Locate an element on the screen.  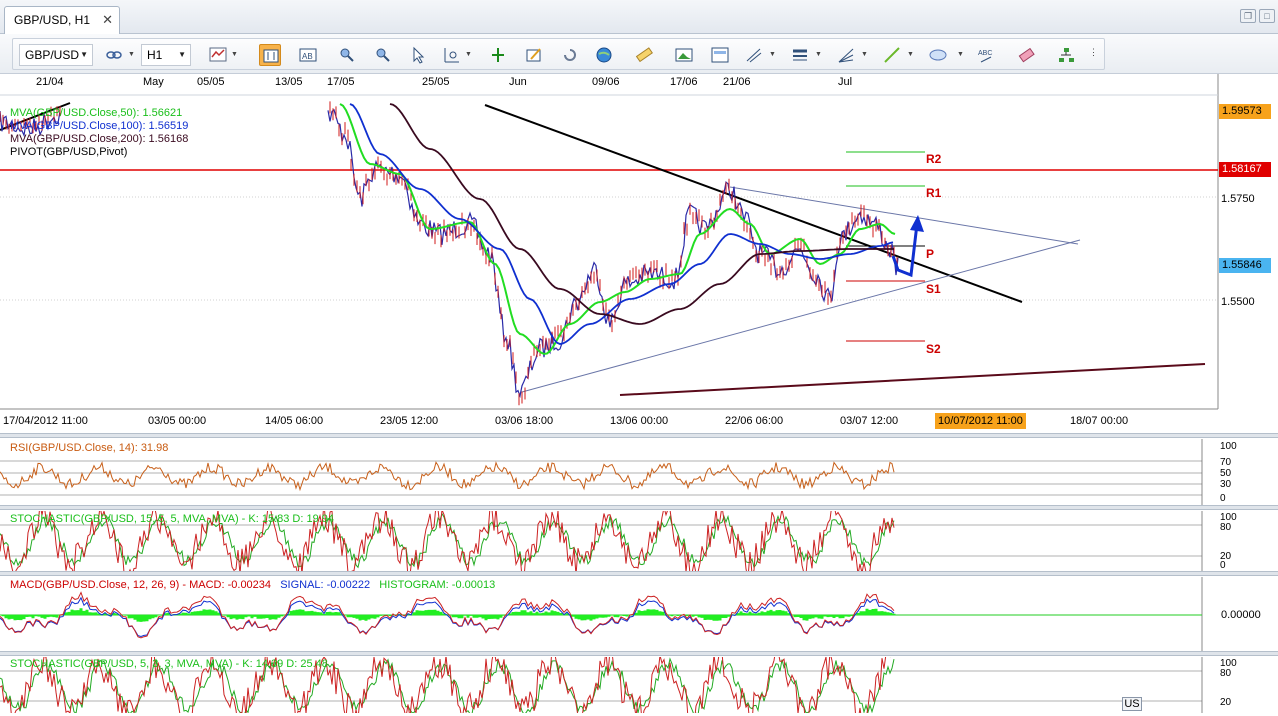
refresh-icon is located at coordinates (570, 55).